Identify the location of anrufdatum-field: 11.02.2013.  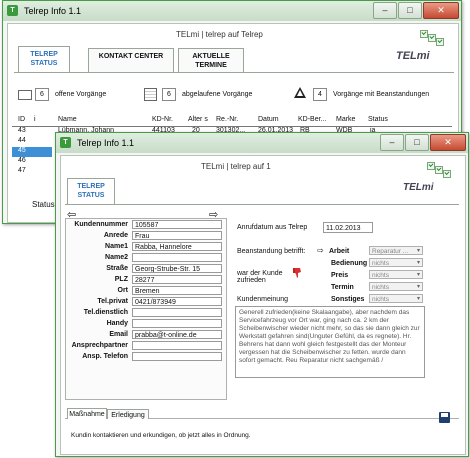
(348, 227).